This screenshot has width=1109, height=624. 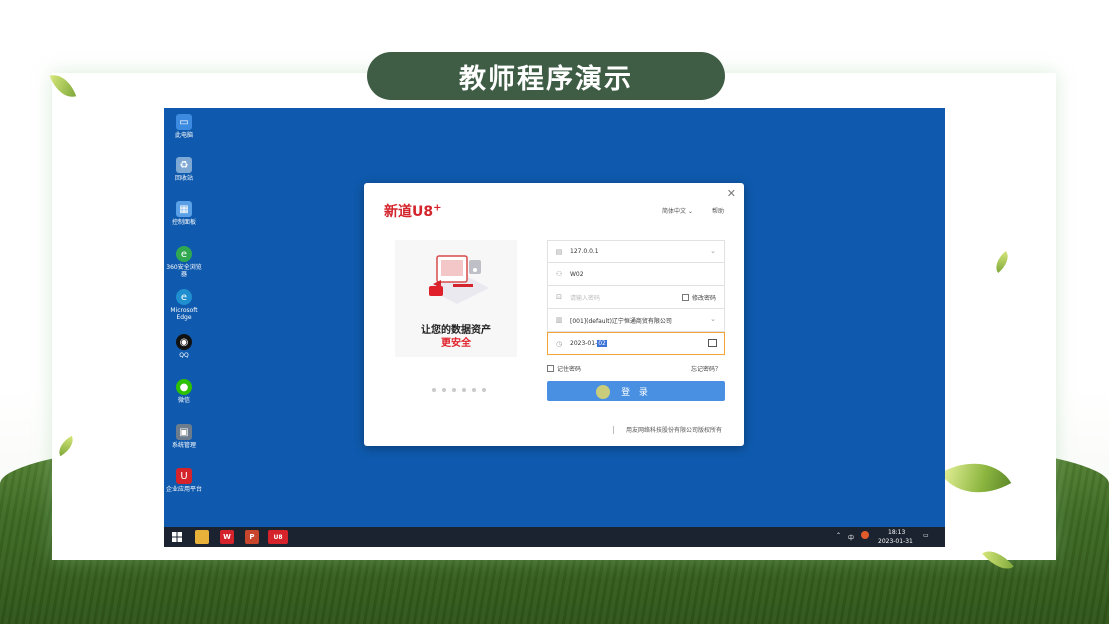 What do you see at coordinates (184, 209) in the screenshot?
I see `control-panel-icon: ▦` at bounding box center [184, 209].